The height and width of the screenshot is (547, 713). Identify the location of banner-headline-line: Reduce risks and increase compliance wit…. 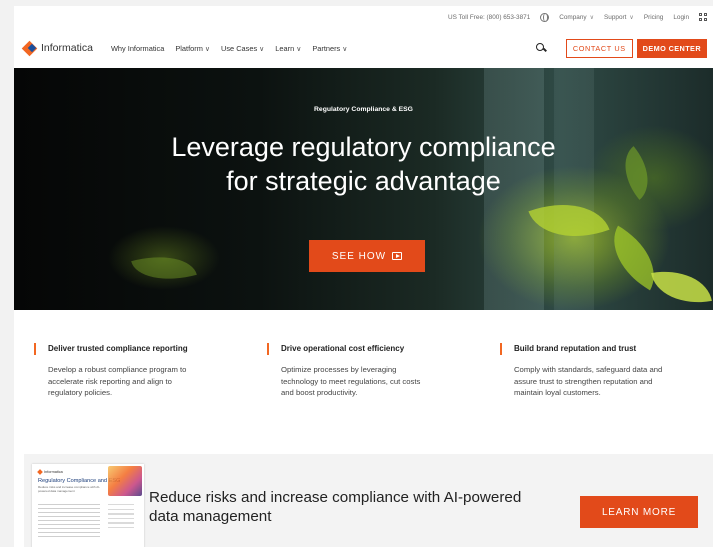
(335, 497).